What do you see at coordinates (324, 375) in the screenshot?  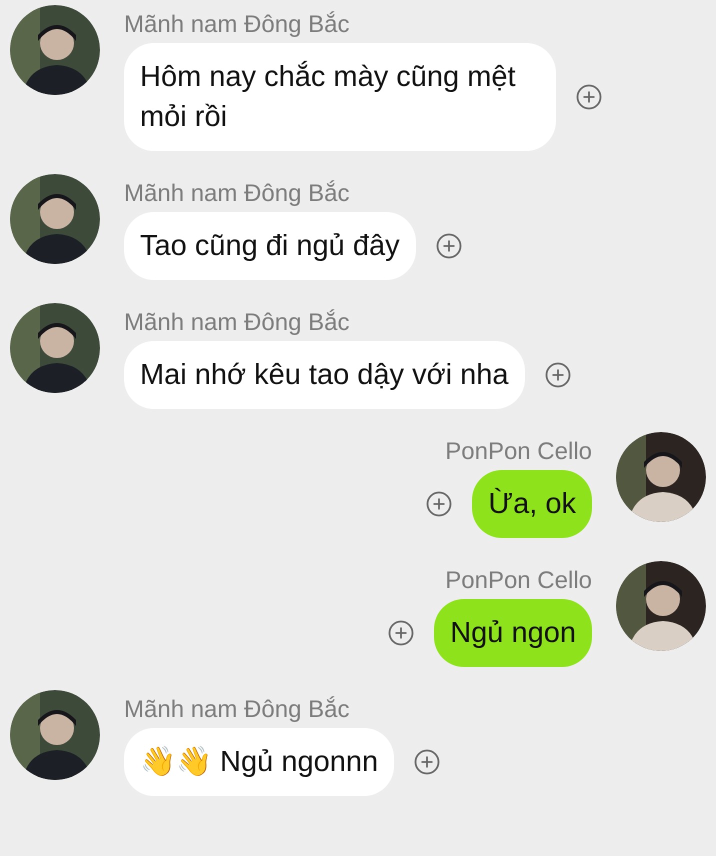 I see `message-bubble: Mai nhớ kêu tao dậy với nha` at bounding box center [324, 375].